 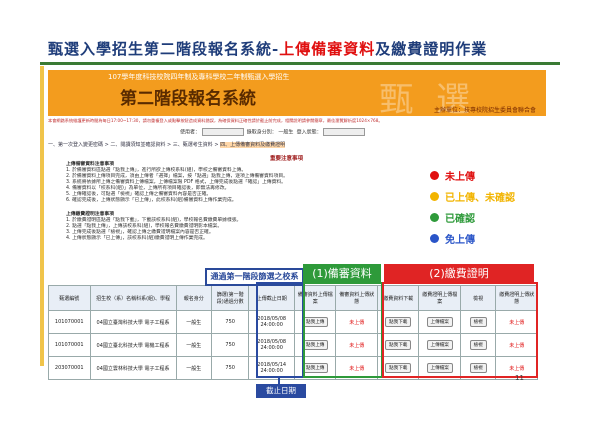 I want to click on slide-title: 甄選入學招生第二階段報名系統-上傳備審資料及繳費證明作業, so click(x=267, y=48).